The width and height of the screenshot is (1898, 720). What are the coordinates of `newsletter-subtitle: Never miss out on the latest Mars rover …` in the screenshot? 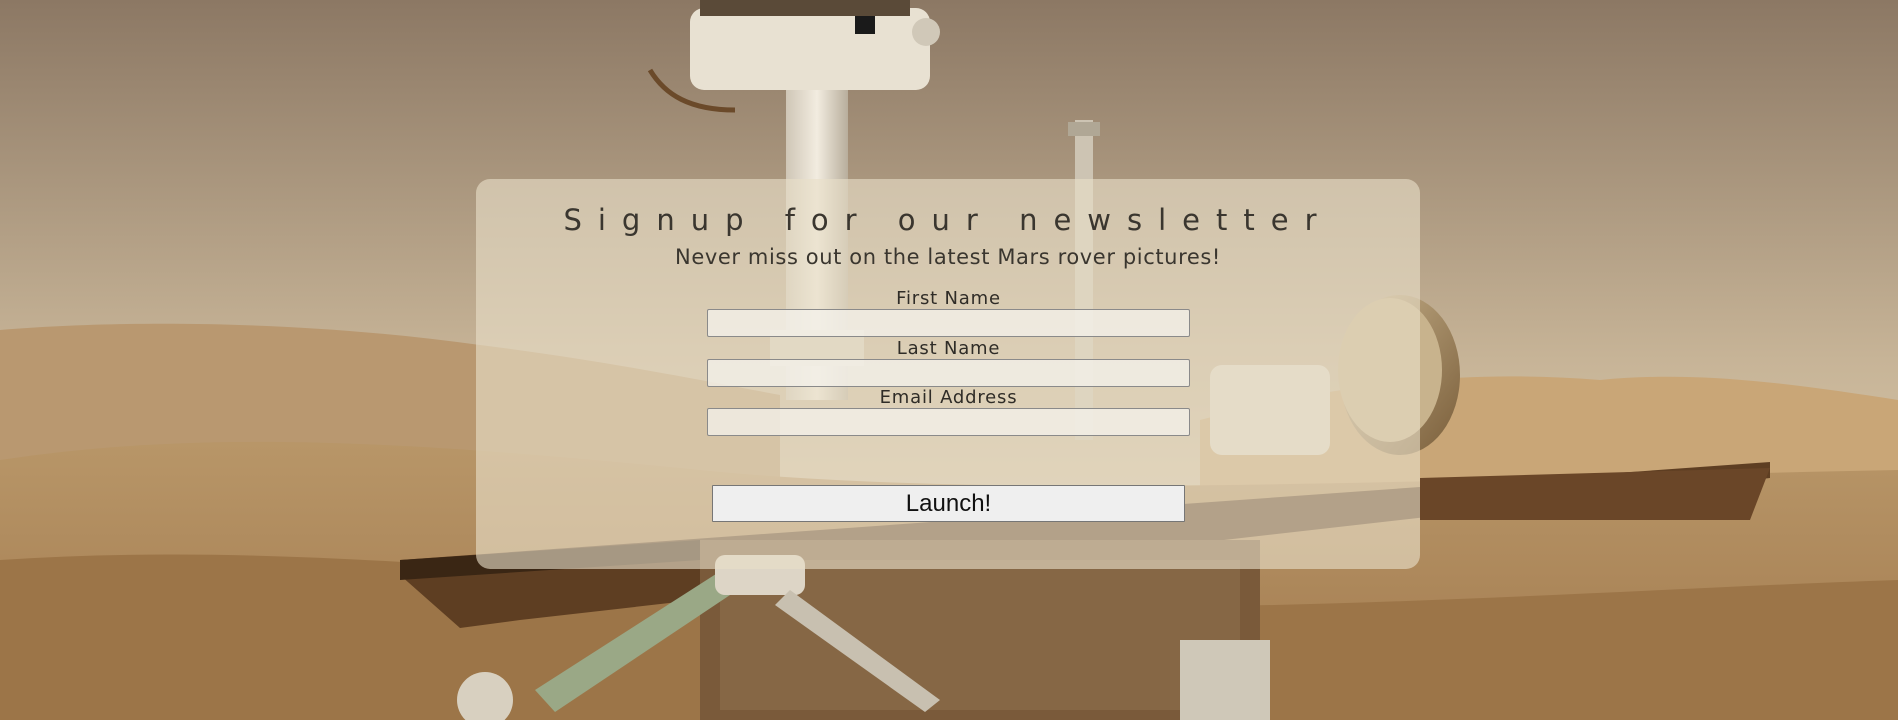 It's located at (948, 257).